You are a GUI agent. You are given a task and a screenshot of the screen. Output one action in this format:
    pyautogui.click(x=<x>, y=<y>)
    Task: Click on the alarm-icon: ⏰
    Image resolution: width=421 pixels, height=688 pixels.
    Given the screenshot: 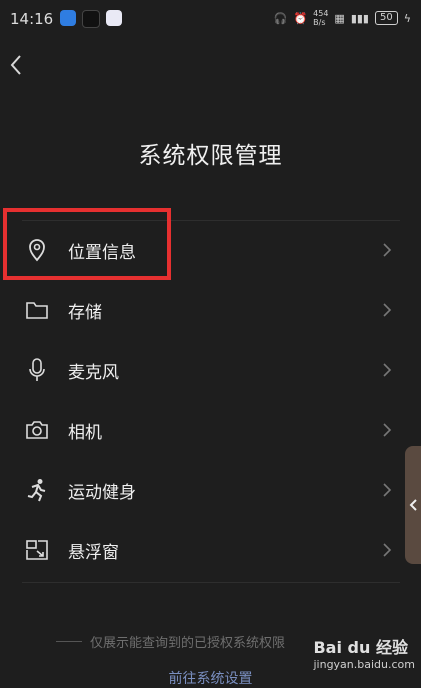 What is the action you would take?
    pyautogui.click(x=300, y=18)
    